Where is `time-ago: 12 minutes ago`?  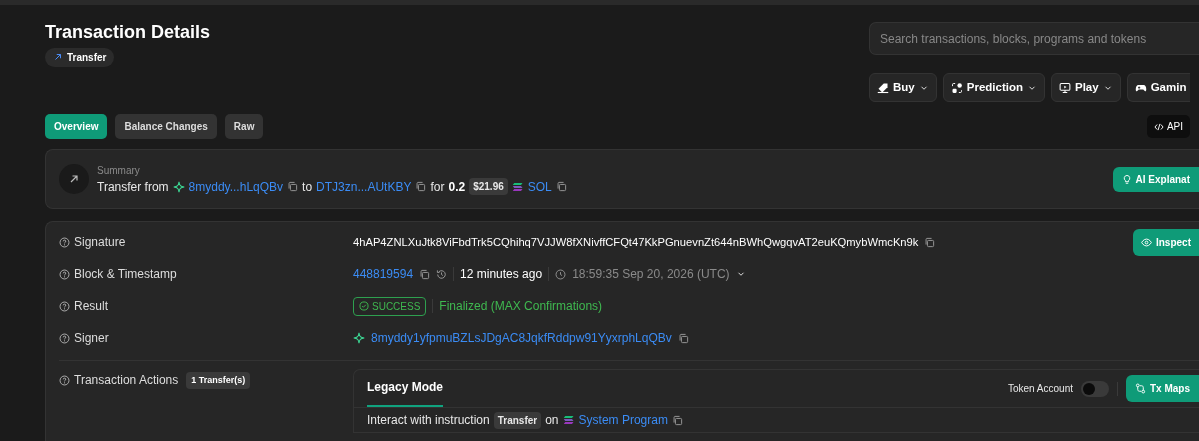 time-ago: 12 minutes ago is located at coordinates (501, 275).